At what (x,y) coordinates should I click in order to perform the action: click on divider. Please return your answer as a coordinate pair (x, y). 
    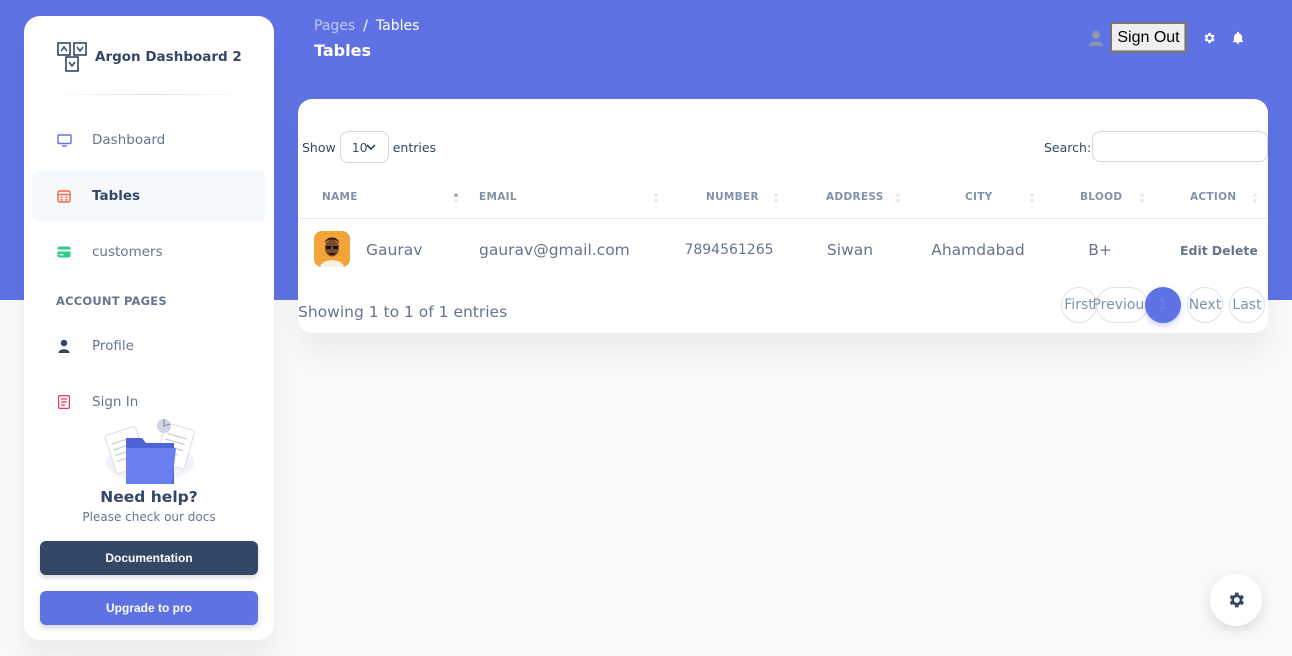
    Looking at the image, I should click on (149, 94).